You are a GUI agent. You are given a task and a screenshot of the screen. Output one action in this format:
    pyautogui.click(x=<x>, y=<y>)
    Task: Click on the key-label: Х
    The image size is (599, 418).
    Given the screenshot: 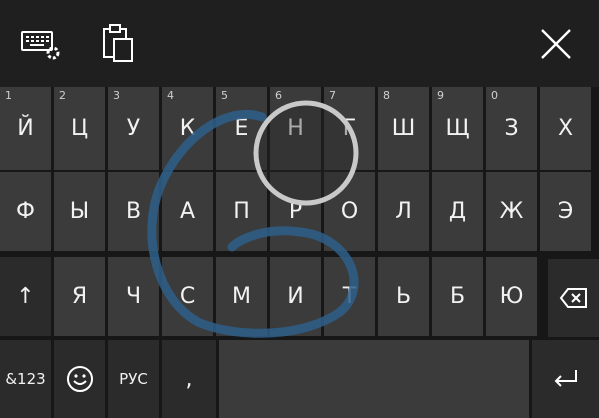 What is the action you would take?
    pyautogui.click(x=565, y=128)
    